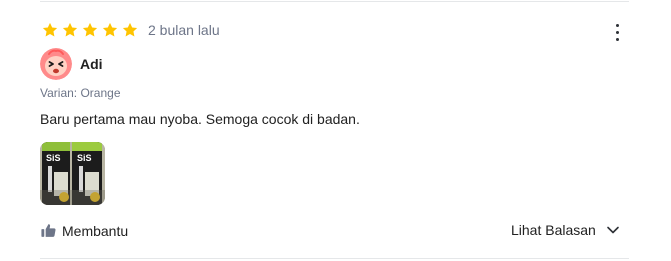 This screenshot has width=671, height=261. What do you see at coordinates (80, 93) in the screenshot?
I see `variant-label: Varian: Orange` at bounding box center [80, 93].